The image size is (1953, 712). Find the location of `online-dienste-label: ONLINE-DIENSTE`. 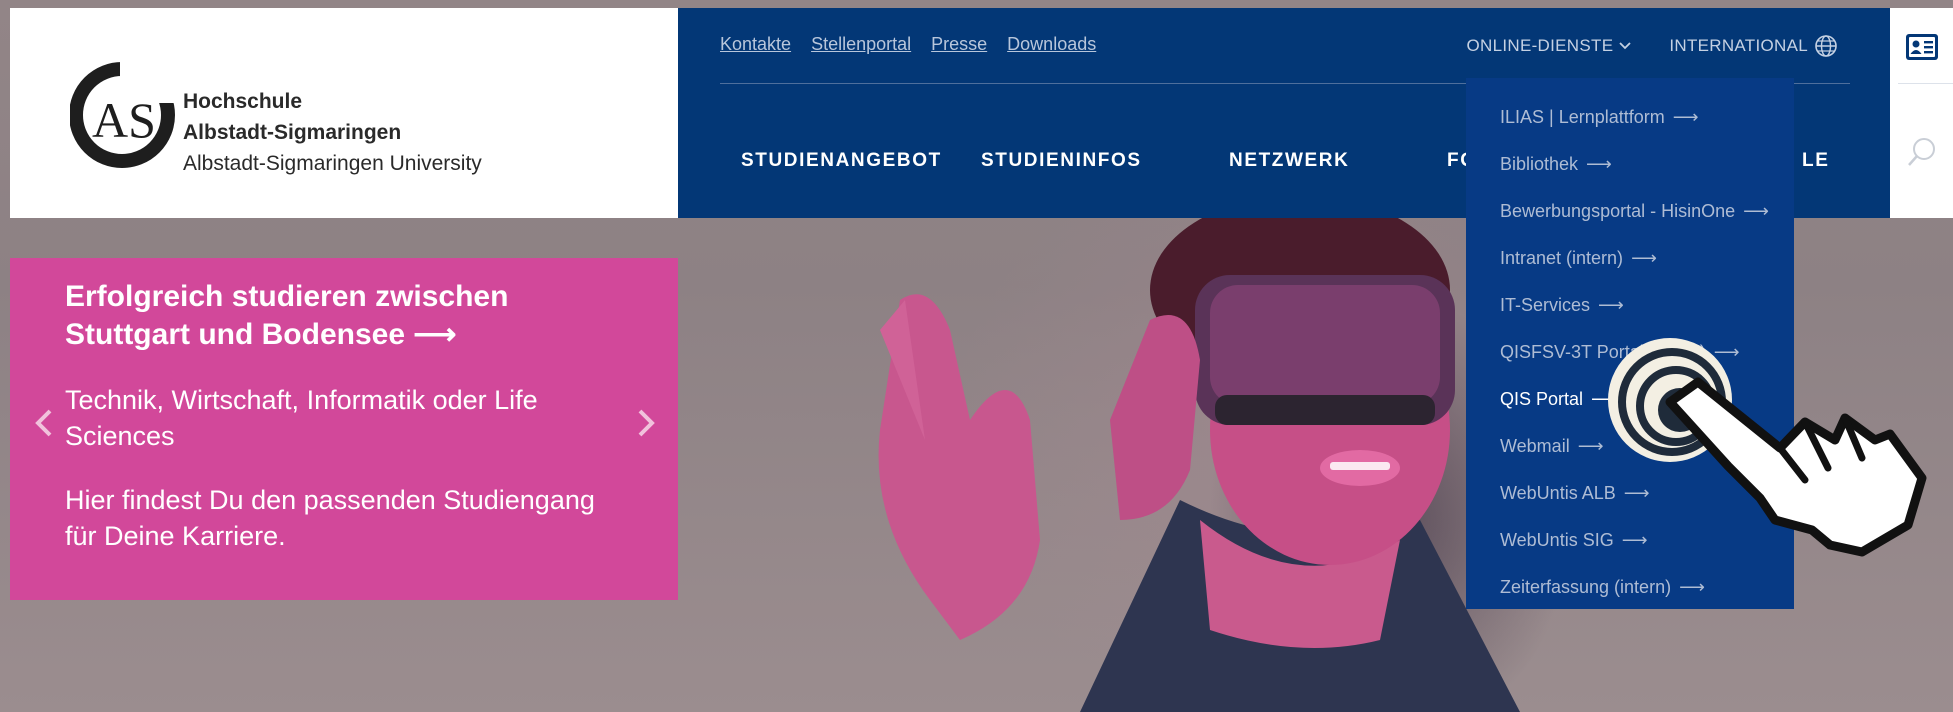

online-dienste-label: ONLINE-DIENSTE is located at coordinates (1540, 45).